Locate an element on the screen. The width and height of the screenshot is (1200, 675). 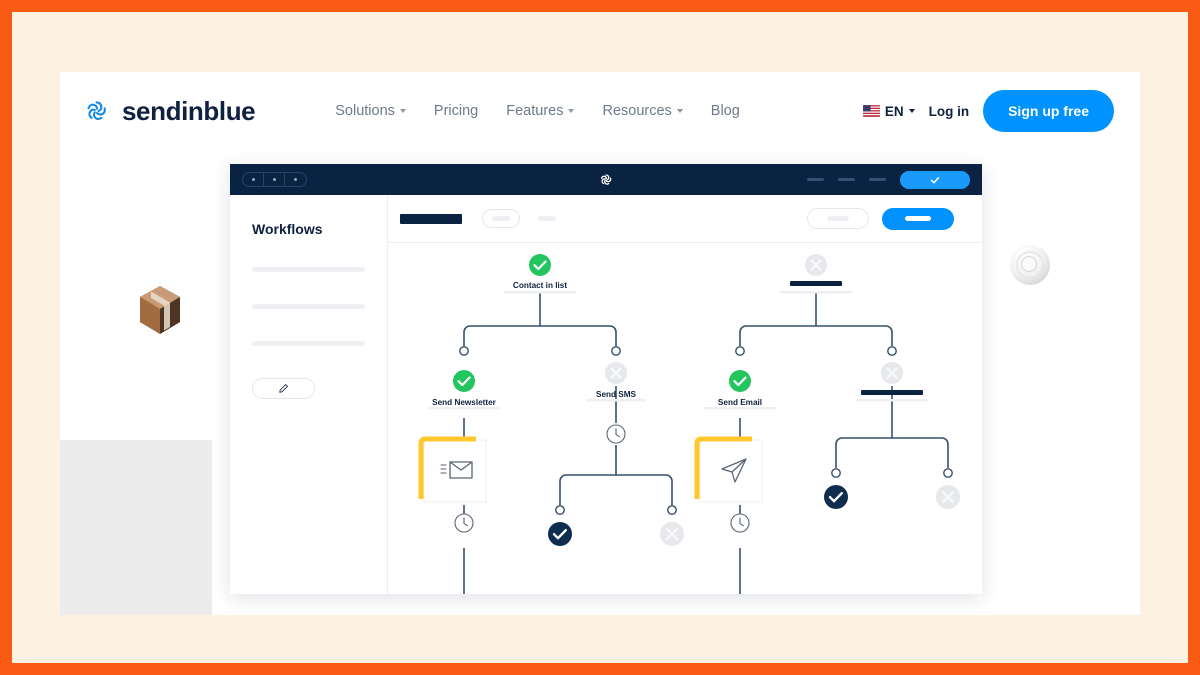
nav-item-resources: Resources is located at coordinates (642, 111).